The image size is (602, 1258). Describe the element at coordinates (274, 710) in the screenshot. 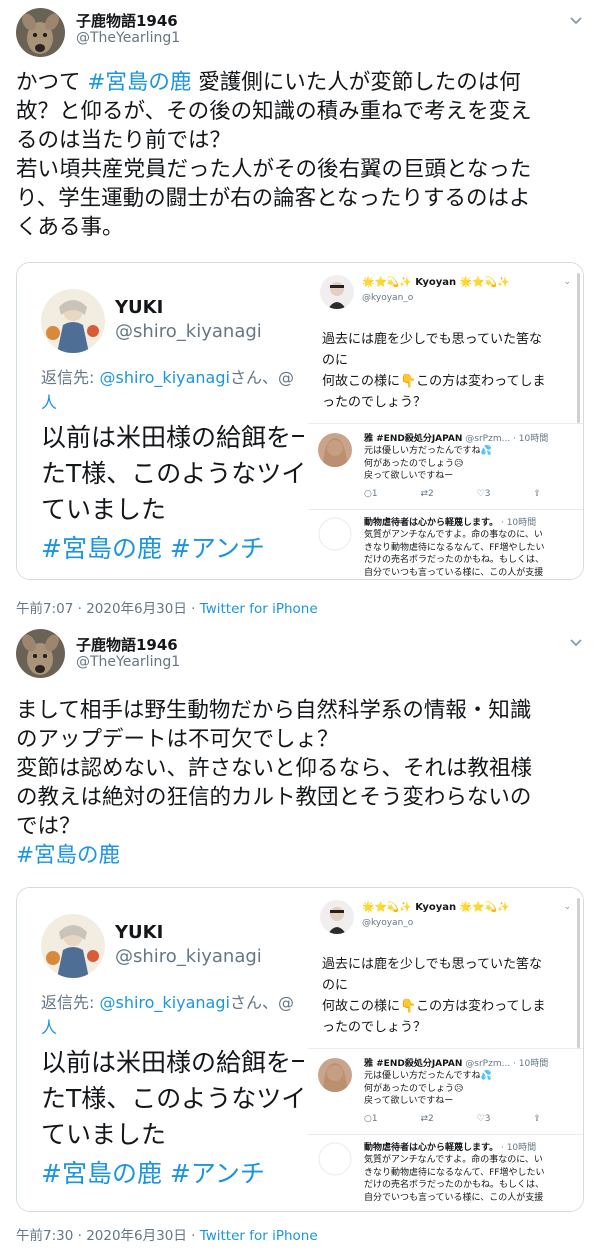

I see `tweet-text-line: まして相手は野生動物だから自然科学系の情報・知識` at that location.